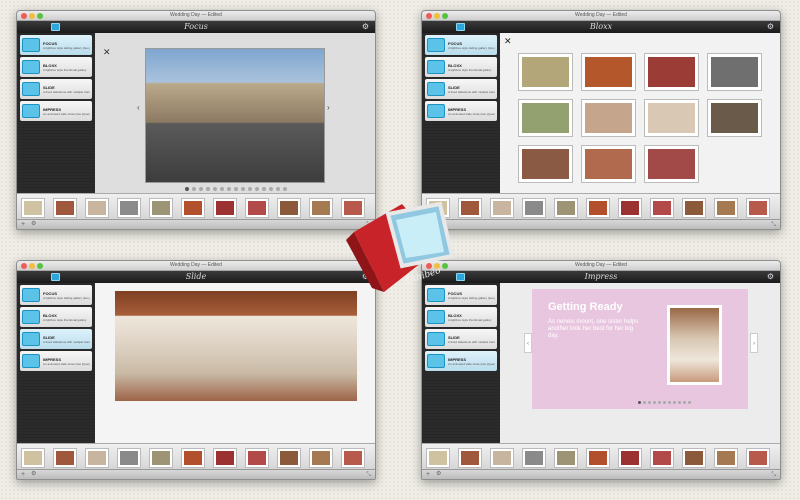 The image size is (800, 500). Describe the element at coordinates (236, 346) in the screenshot. I see `slide-photo` at that location.